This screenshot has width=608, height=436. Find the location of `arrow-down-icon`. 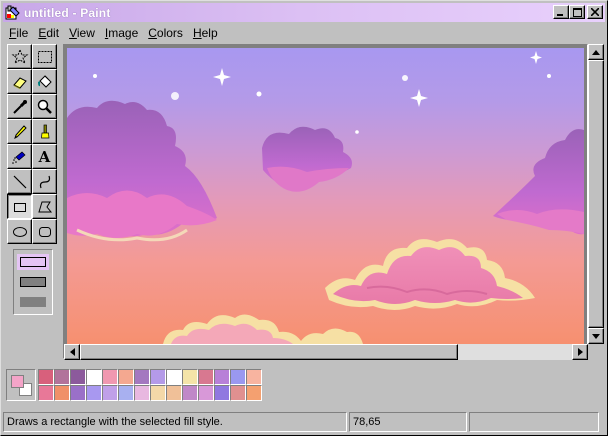

arrow-down-icon is located at coordinates (596, 336).